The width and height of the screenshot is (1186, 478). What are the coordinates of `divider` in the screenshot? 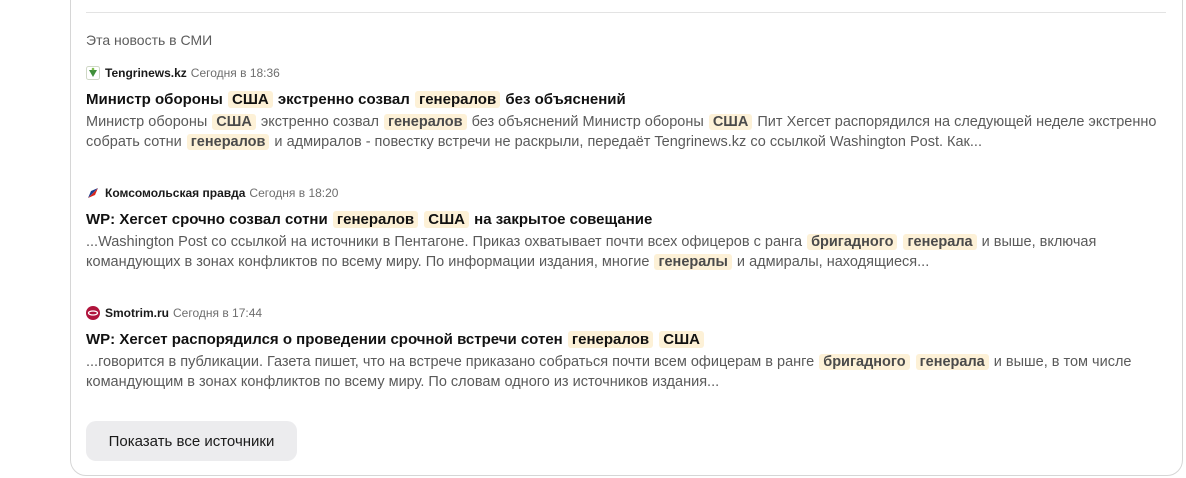 It's located at (626, 12).